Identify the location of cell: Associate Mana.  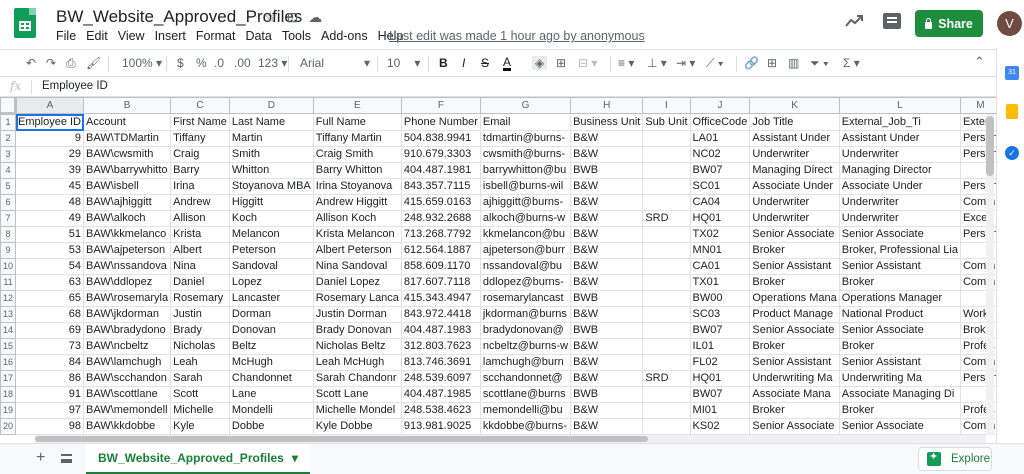
(794, 394).